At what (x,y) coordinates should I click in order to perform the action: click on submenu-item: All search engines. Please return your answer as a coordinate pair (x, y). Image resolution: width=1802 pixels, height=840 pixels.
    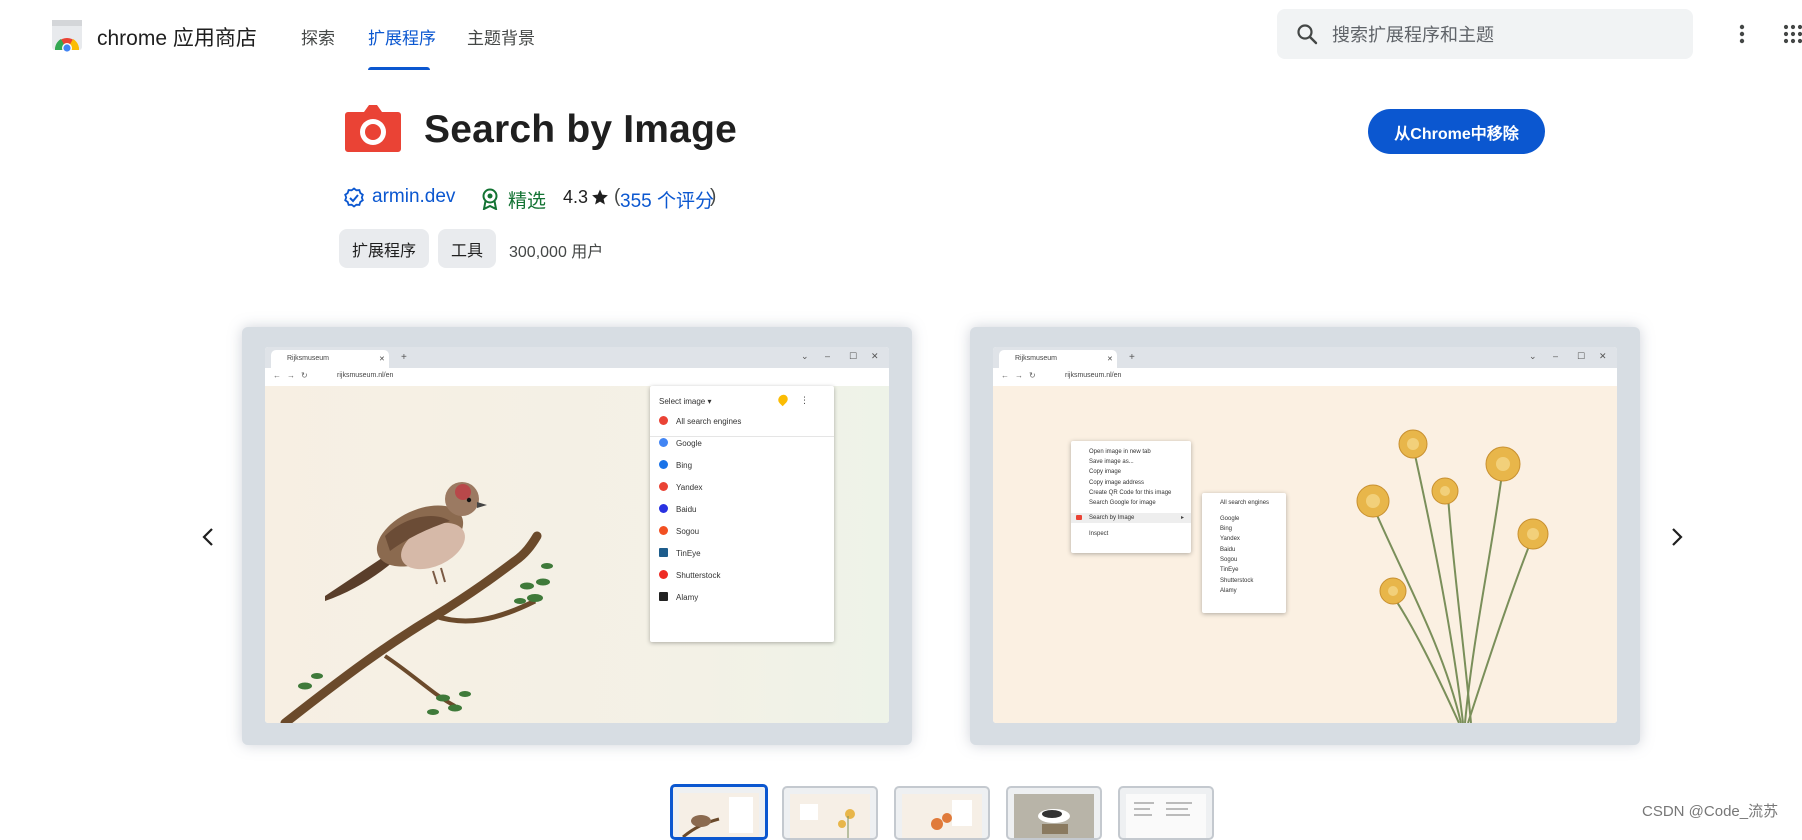
    Looking at the image, I should click on (1244, 503).